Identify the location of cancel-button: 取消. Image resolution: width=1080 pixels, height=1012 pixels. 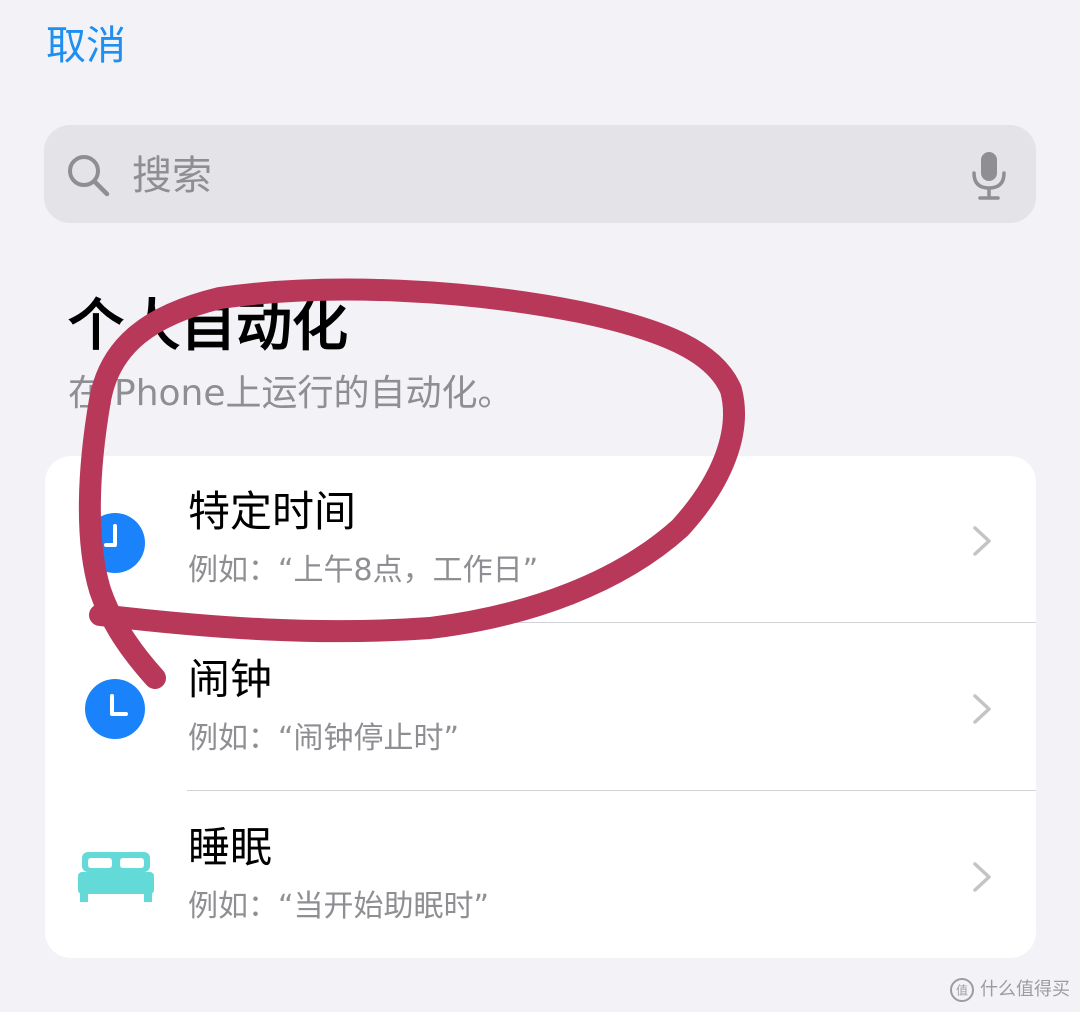
(86, 46).